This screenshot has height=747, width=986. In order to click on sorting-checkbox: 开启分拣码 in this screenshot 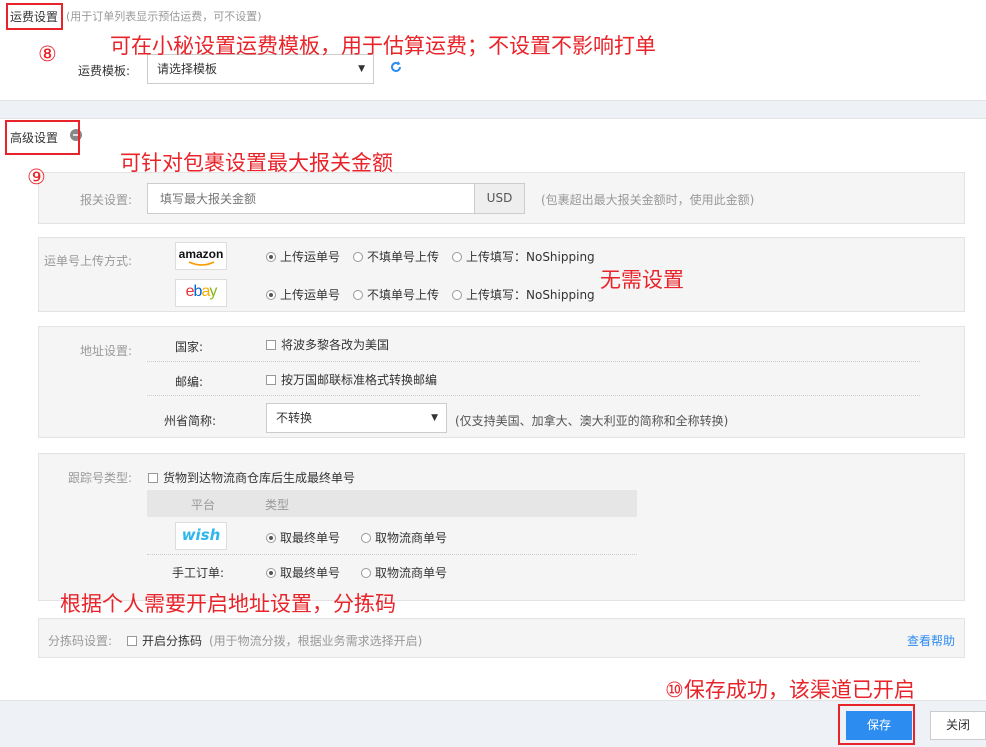, I will do `click(164, 640)`.